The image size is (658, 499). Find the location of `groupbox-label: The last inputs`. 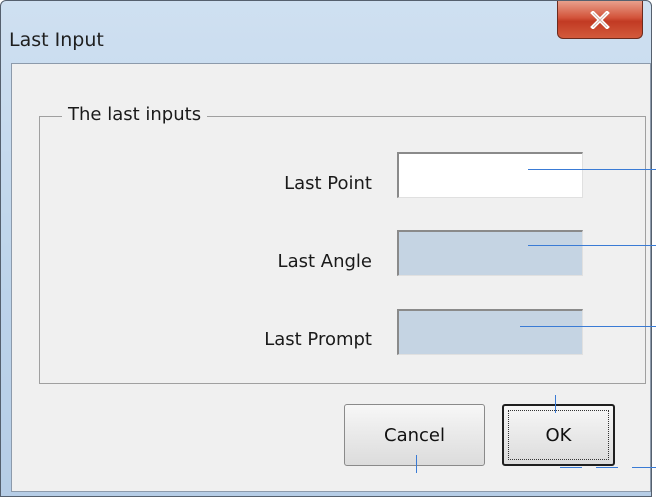

groupbox-label: The last inputs is located at coordinates (135, 114).